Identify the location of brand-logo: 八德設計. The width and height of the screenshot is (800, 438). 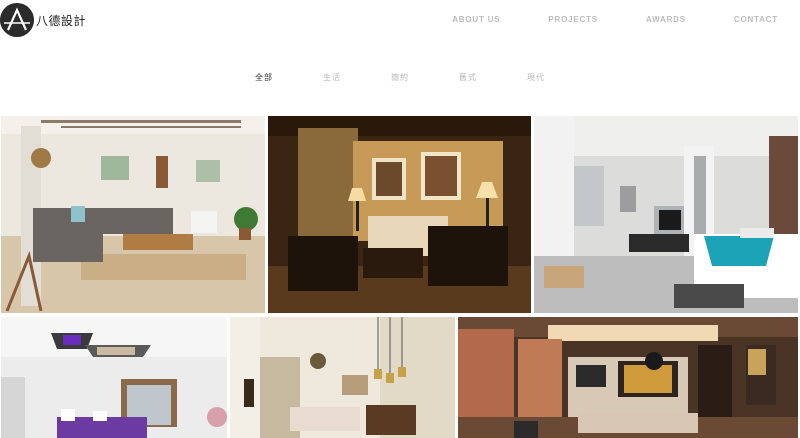
(43, 20).